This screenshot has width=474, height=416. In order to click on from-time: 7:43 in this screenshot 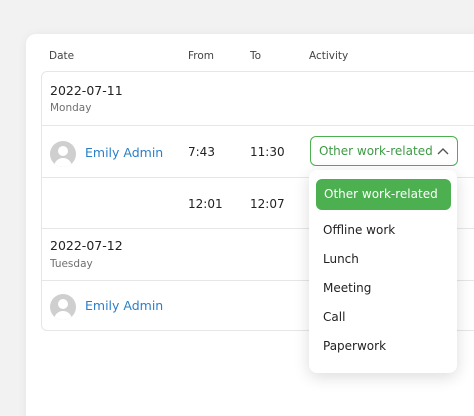, I will do `click(201, 152)`.